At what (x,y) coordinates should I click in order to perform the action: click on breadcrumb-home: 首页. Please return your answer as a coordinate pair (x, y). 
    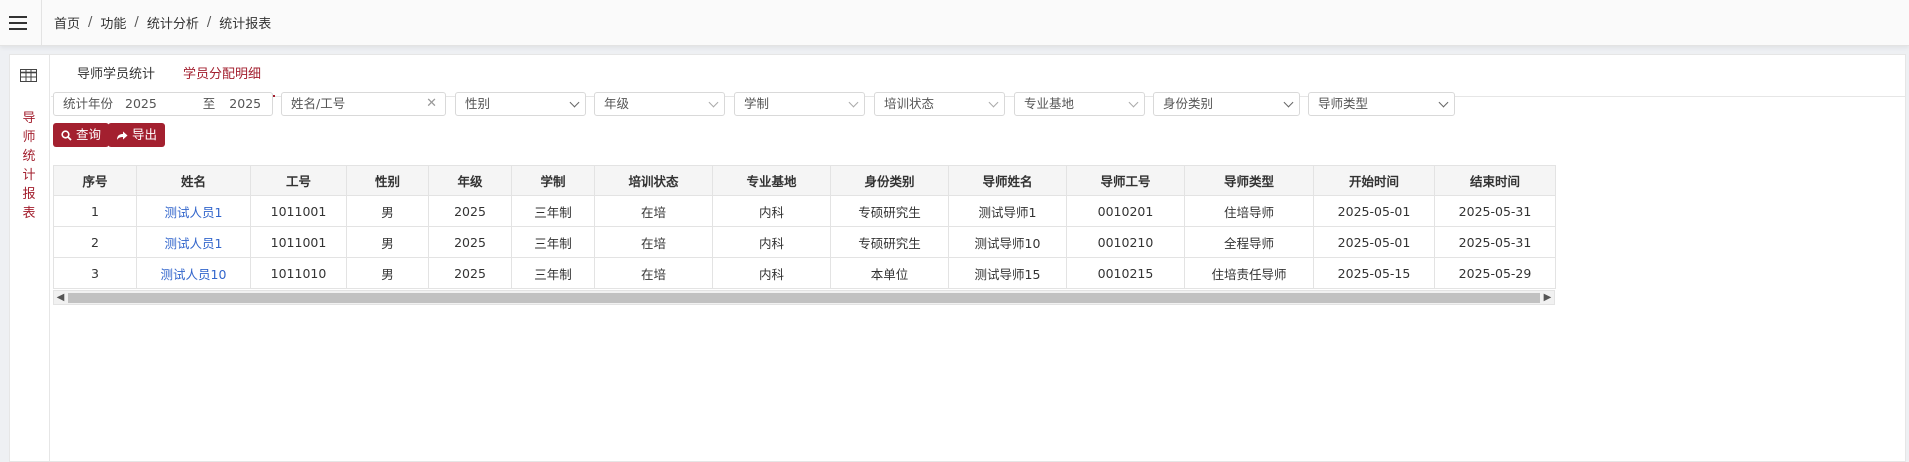
    Looking at the image, I should click on (67, 22).